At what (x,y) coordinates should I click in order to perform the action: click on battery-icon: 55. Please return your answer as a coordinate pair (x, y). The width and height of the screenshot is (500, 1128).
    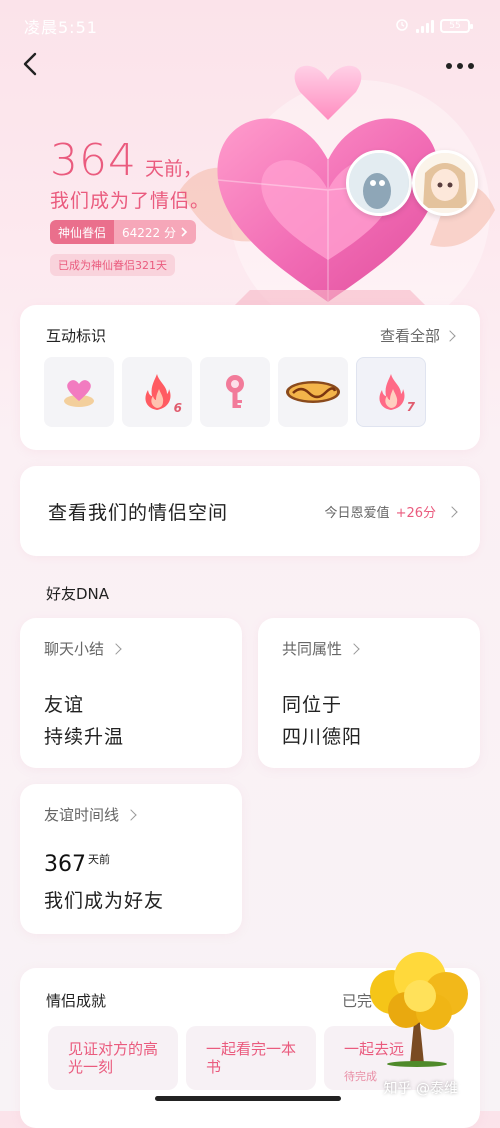
    Looking at the image, I should click on (456, 25).